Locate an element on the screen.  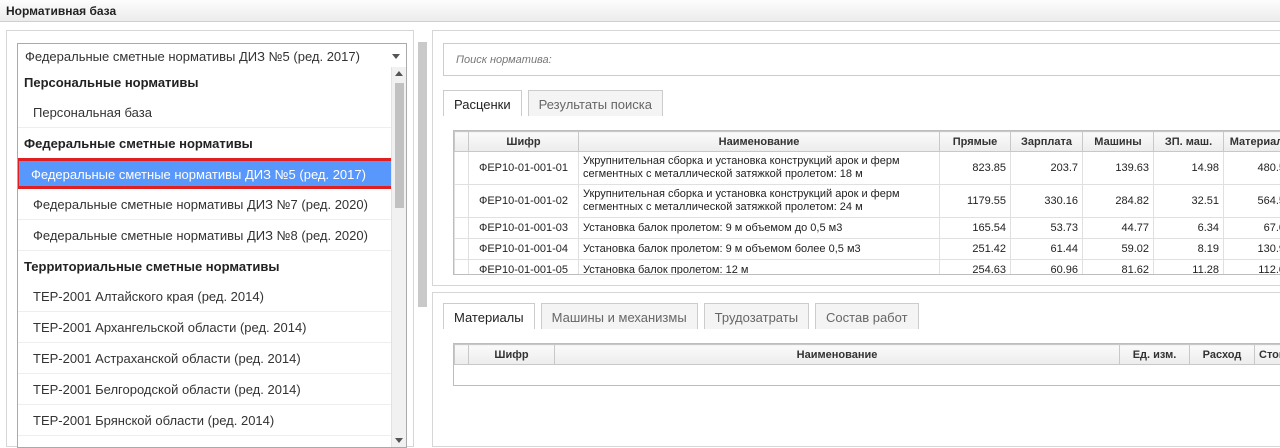
table-cell: 480.5 is located at coordinates (1252, 168).